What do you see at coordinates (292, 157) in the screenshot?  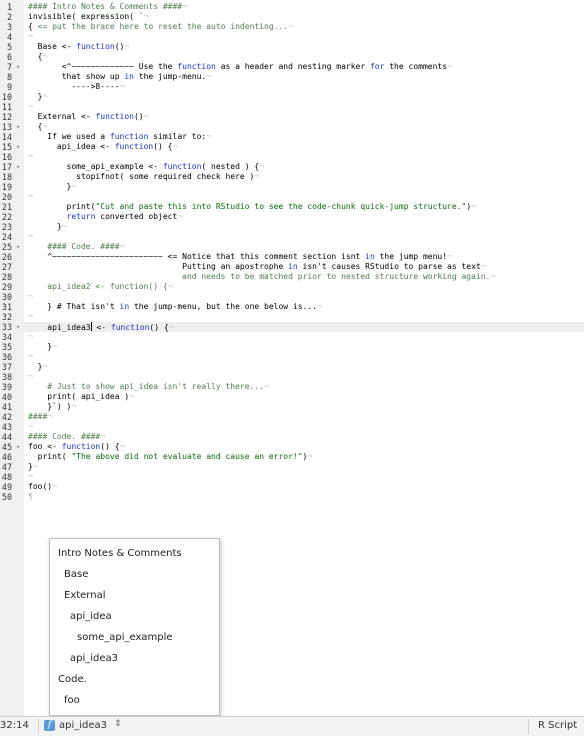 I see `code-line: 16 ¬` at bounding box center [292, 157].